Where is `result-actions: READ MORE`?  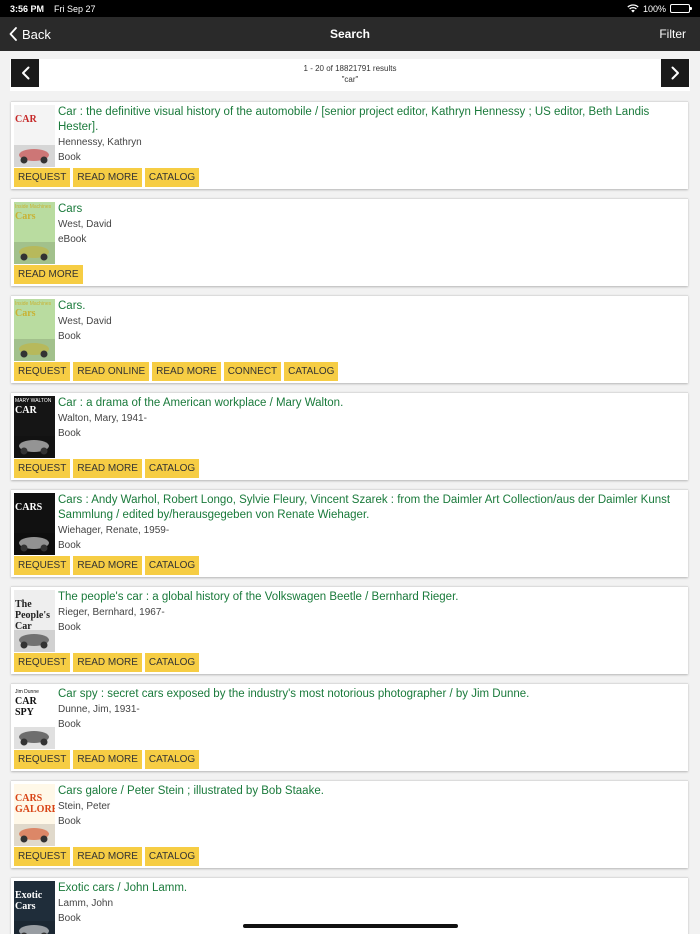
result-actions: READ MORE is located at coordinates (48, 274).